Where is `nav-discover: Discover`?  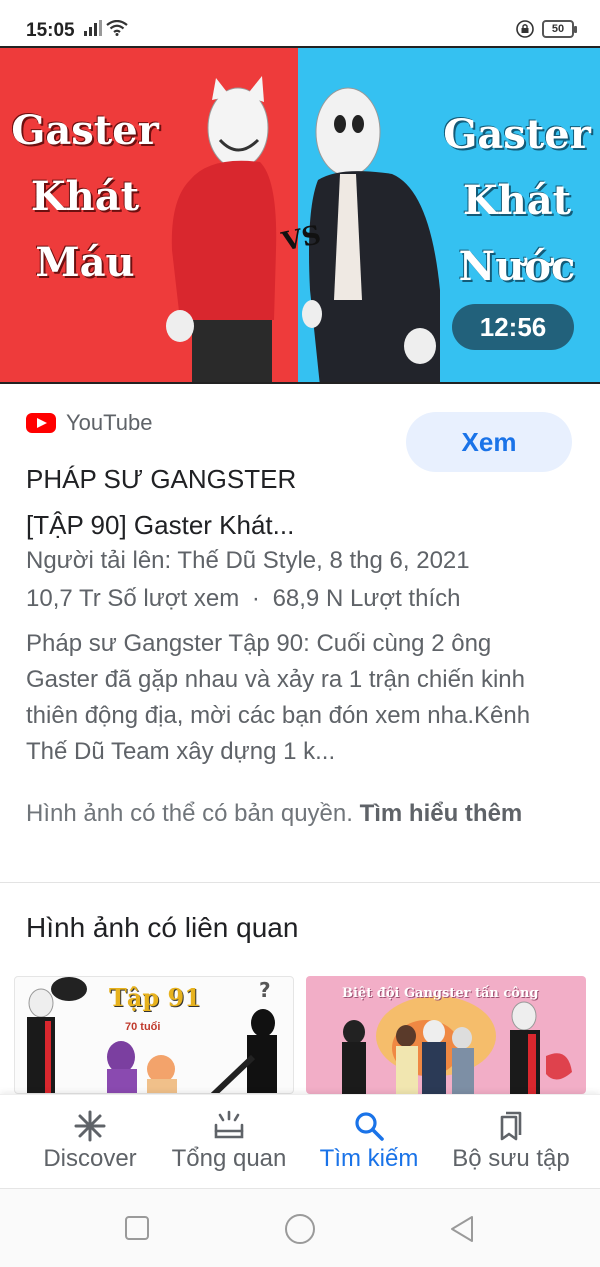
nav-discover: Discover is located at coordinates (90, 1142).